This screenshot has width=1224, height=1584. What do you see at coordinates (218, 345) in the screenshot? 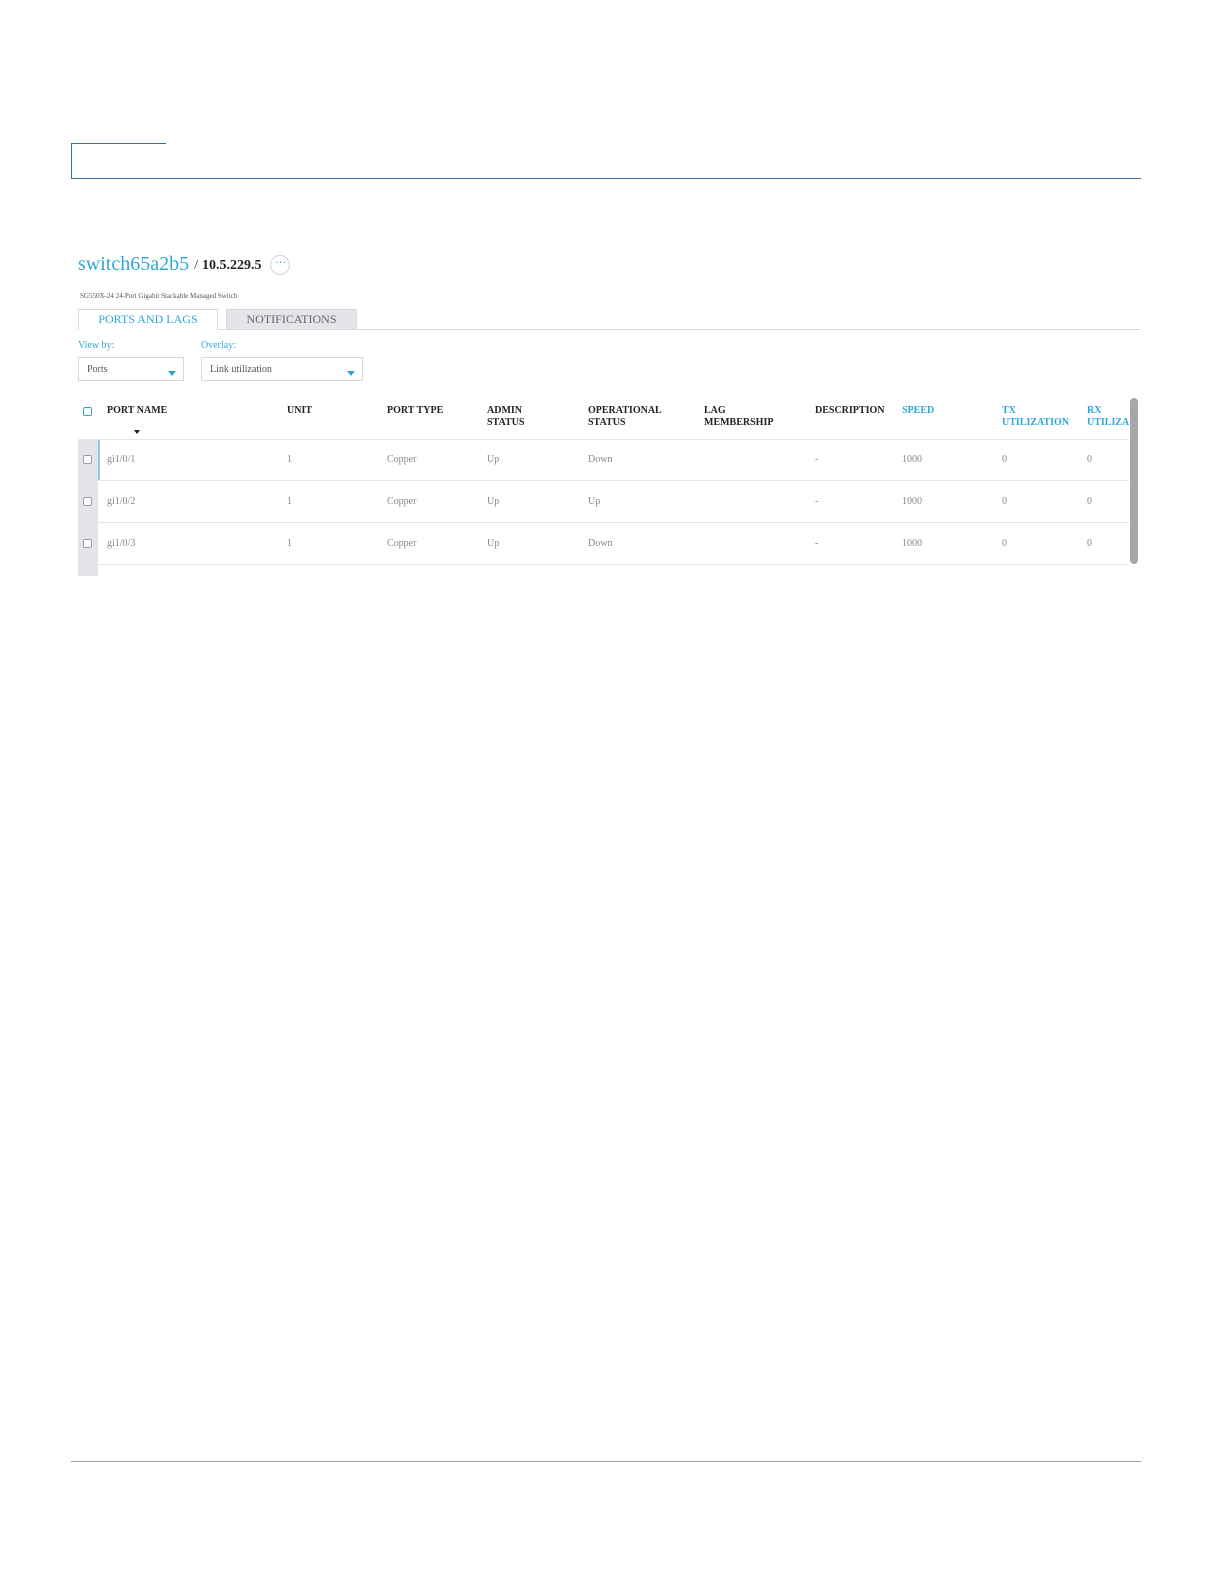
I see `overlay-label: Overlay:` at bounding box center [218, 345].